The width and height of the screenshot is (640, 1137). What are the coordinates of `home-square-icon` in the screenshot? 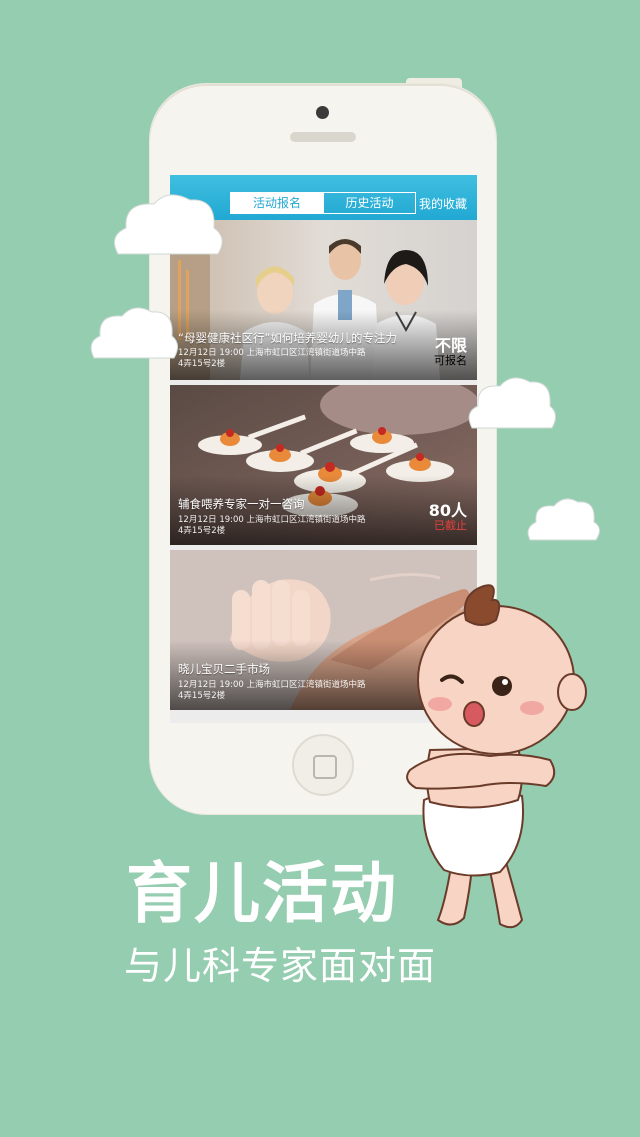 It's located at (325, 767).